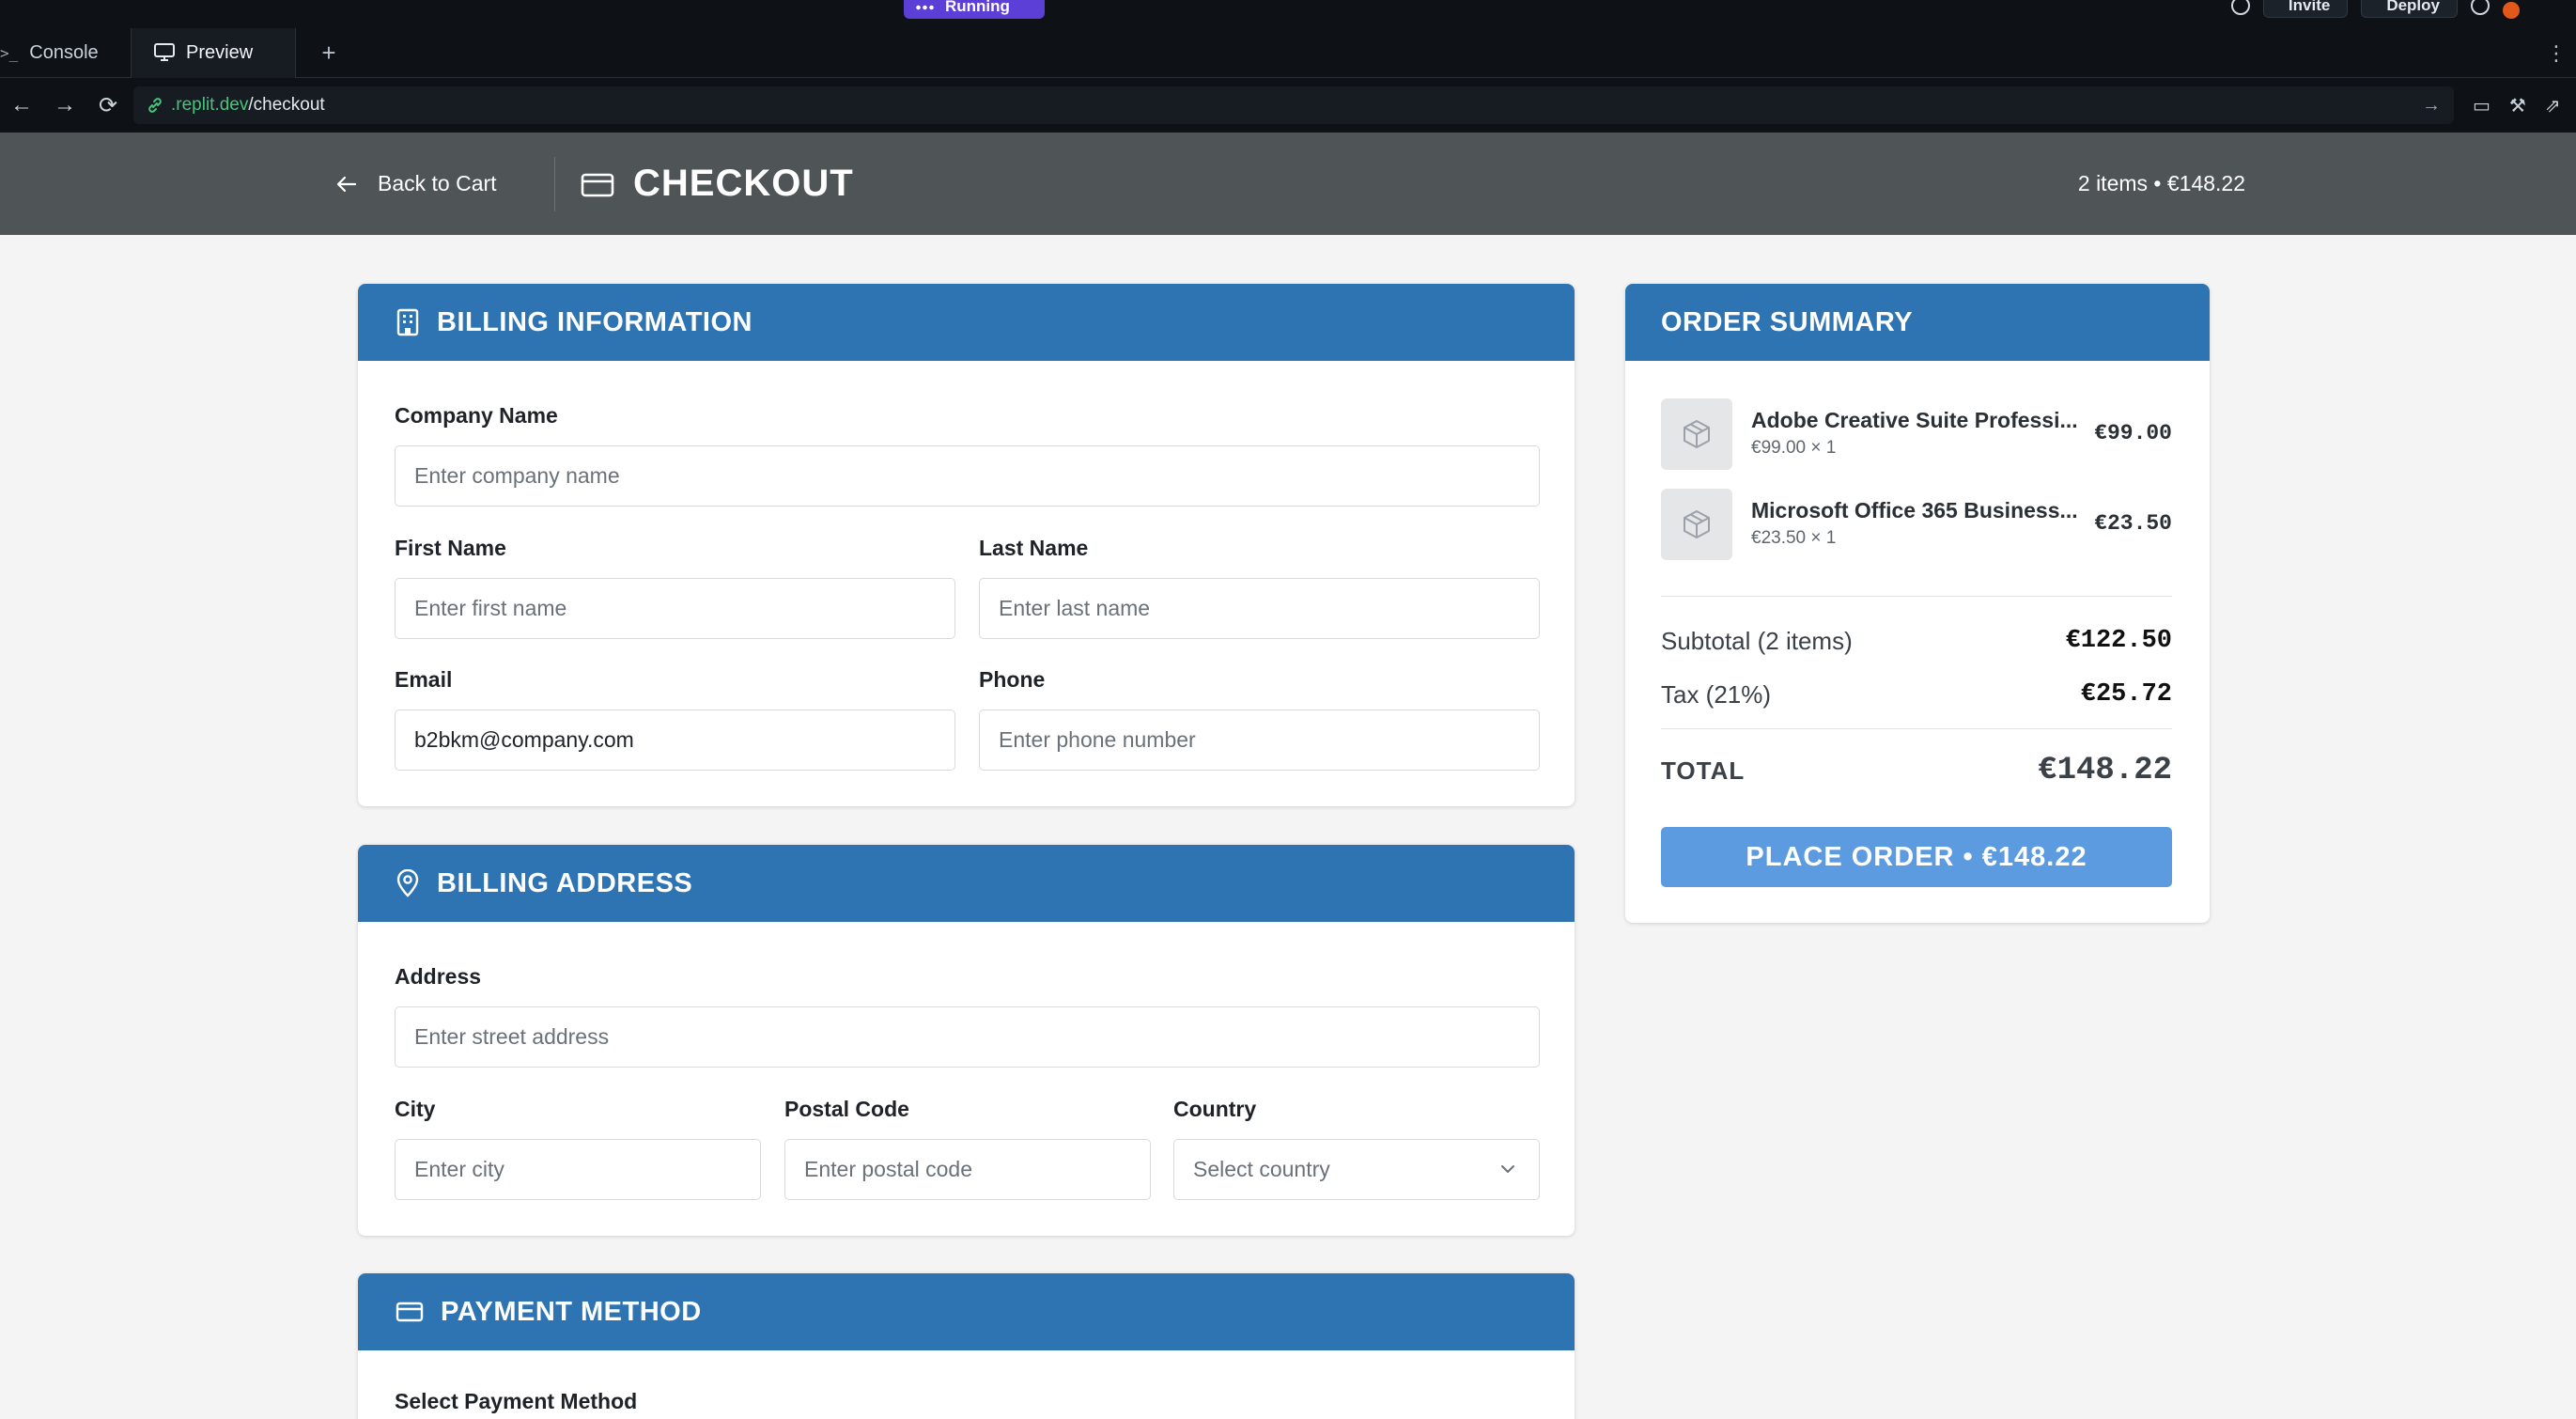 This screenshot has height=1419, width=2576. Describe the element at coordinates (1293, 105) in the screenshot. I see `url-input: .replit.dev/checkout →` at that location.